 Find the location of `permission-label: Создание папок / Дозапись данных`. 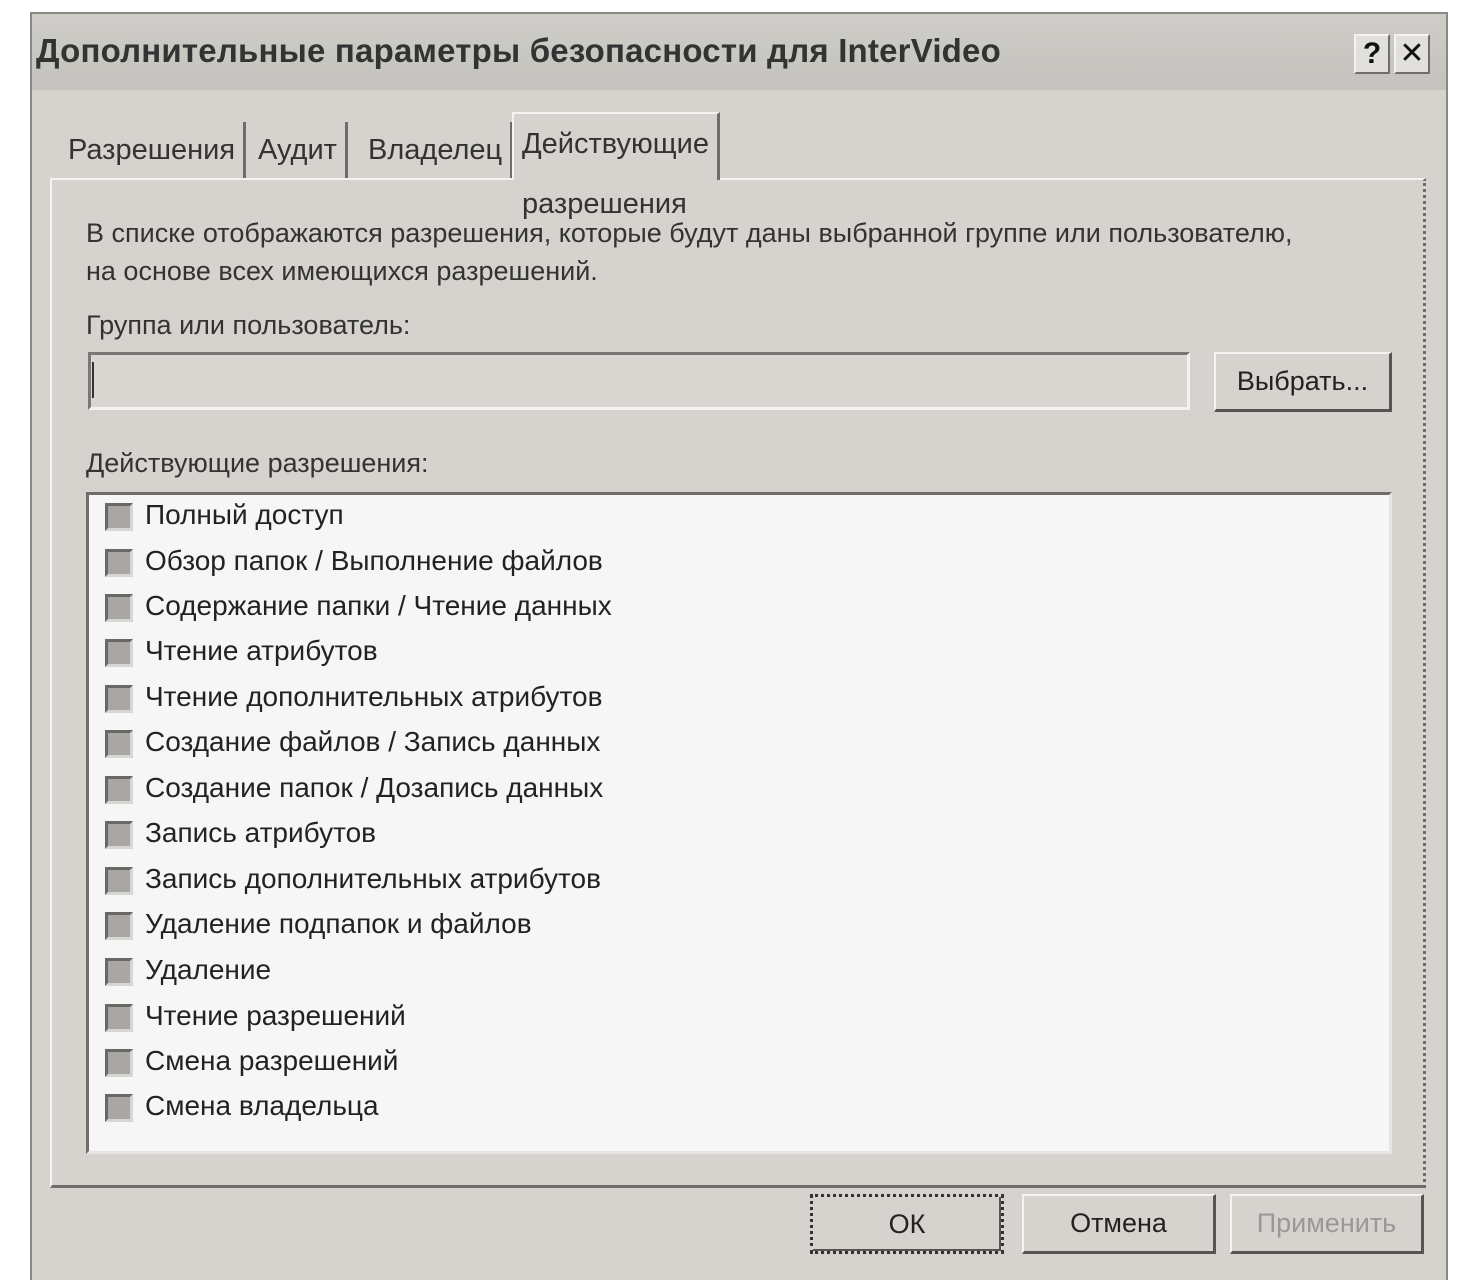

permission-label: Создание папок / Дозапись данных is located at coordinates (374, 787).